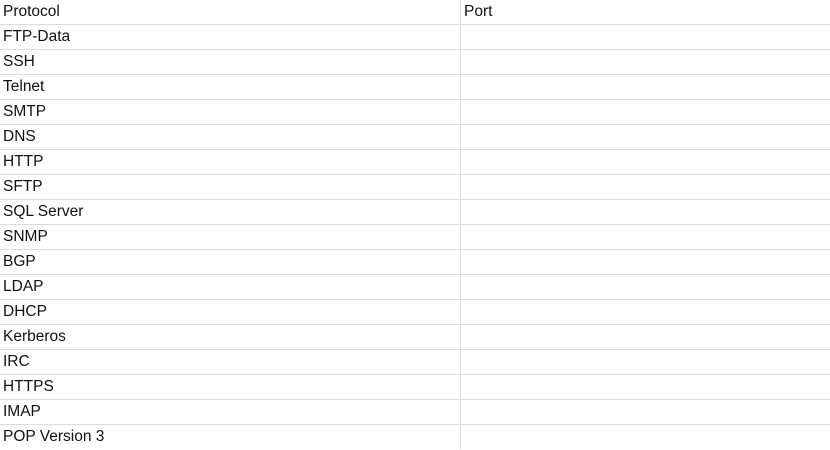 The width and height of the screenshot is (830, 450). I want to click on table-row: HTTPS, so click(415, 387).